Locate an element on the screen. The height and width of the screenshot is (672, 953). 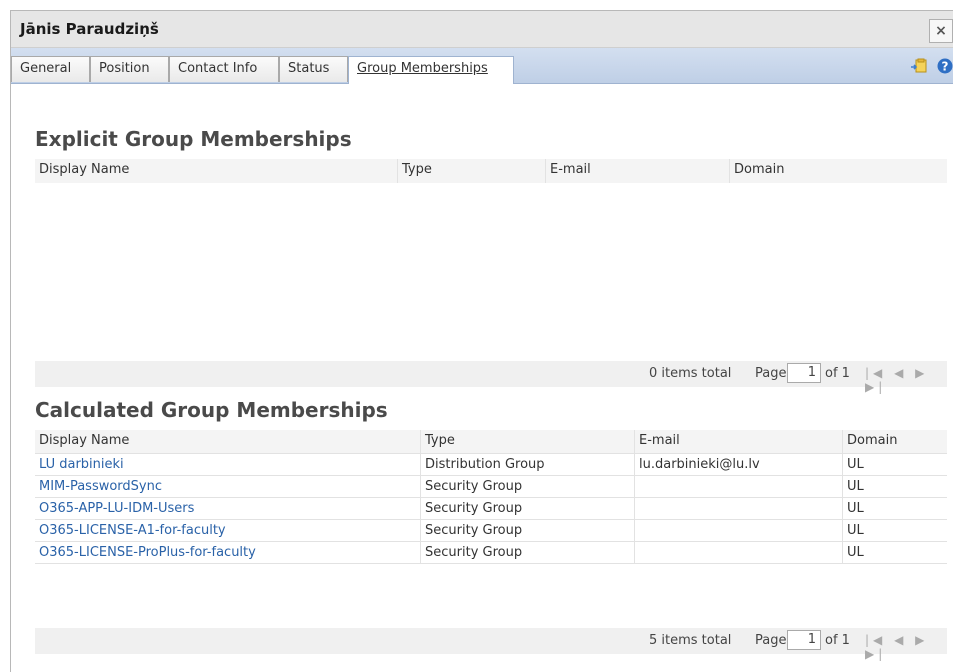
help-icon: ? is located at coordinates (945, 66).